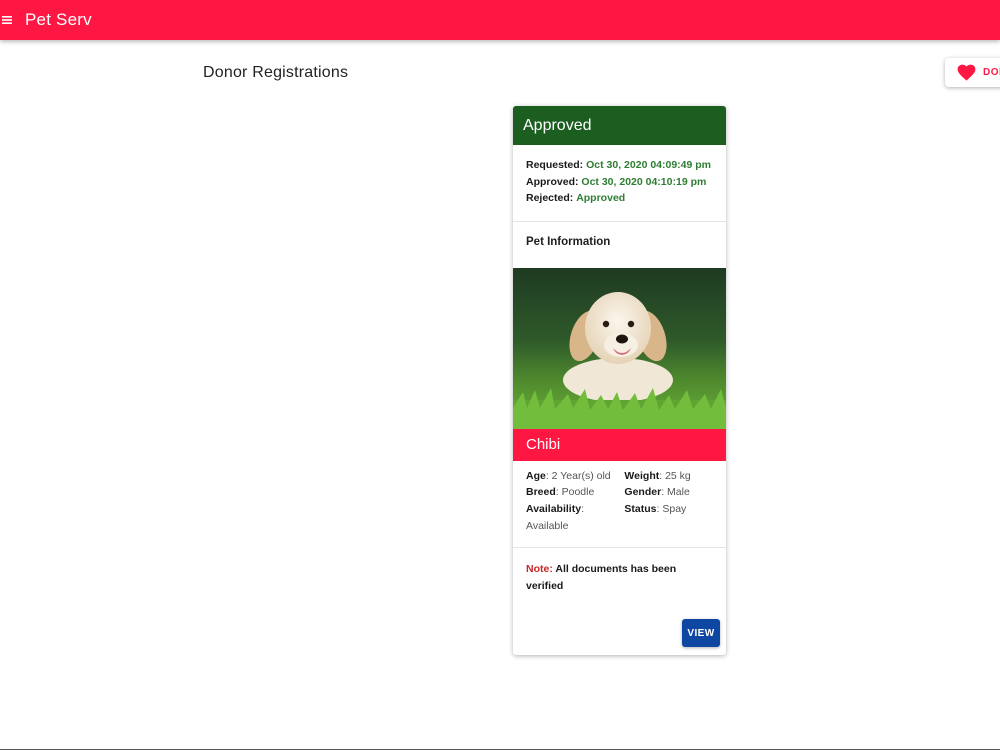 Image resolution: width=1000 pixels, height=750 pixels. I want to click on gender-label: Gender, so click(643, 492).